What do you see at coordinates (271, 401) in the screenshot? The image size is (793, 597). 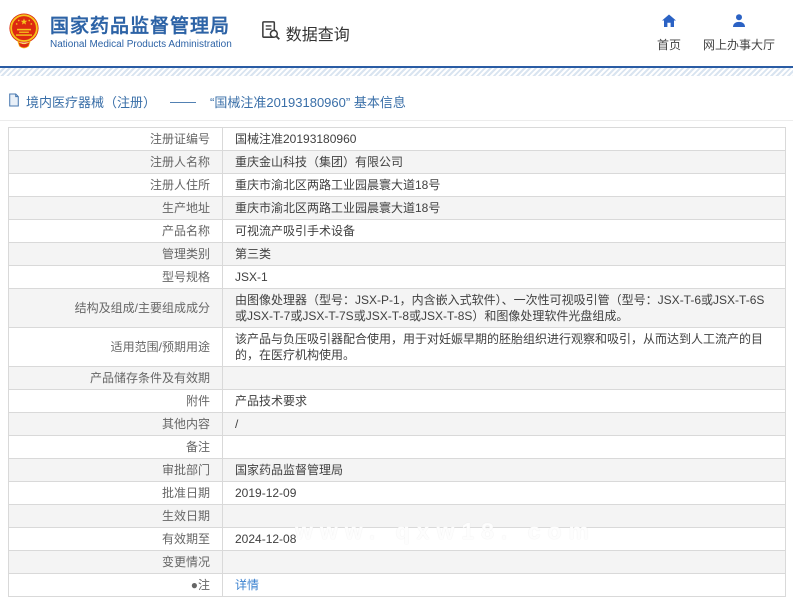 I see `row-value: 产品技术要求` at bounding box center [271, 401].